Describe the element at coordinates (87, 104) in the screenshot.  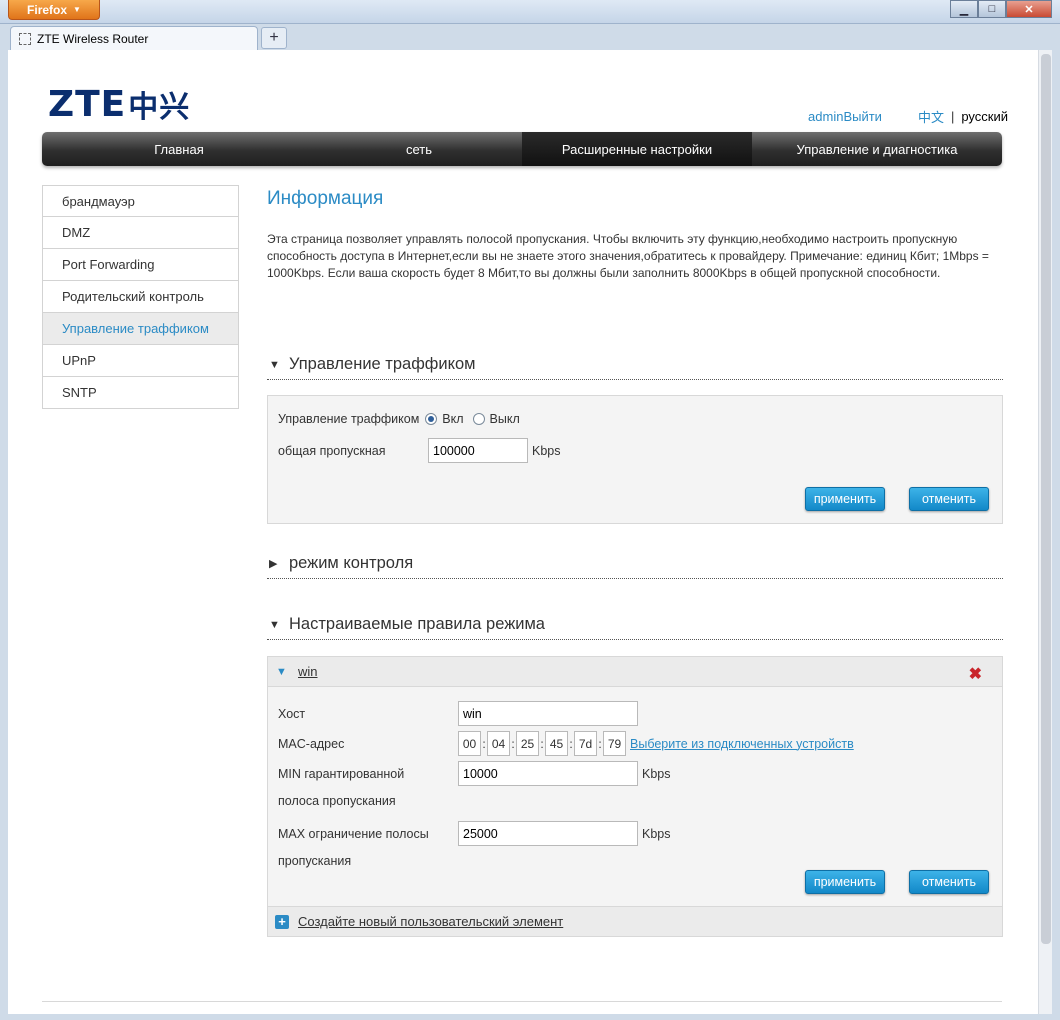
I see `logo-latin: ZTE` at that location.